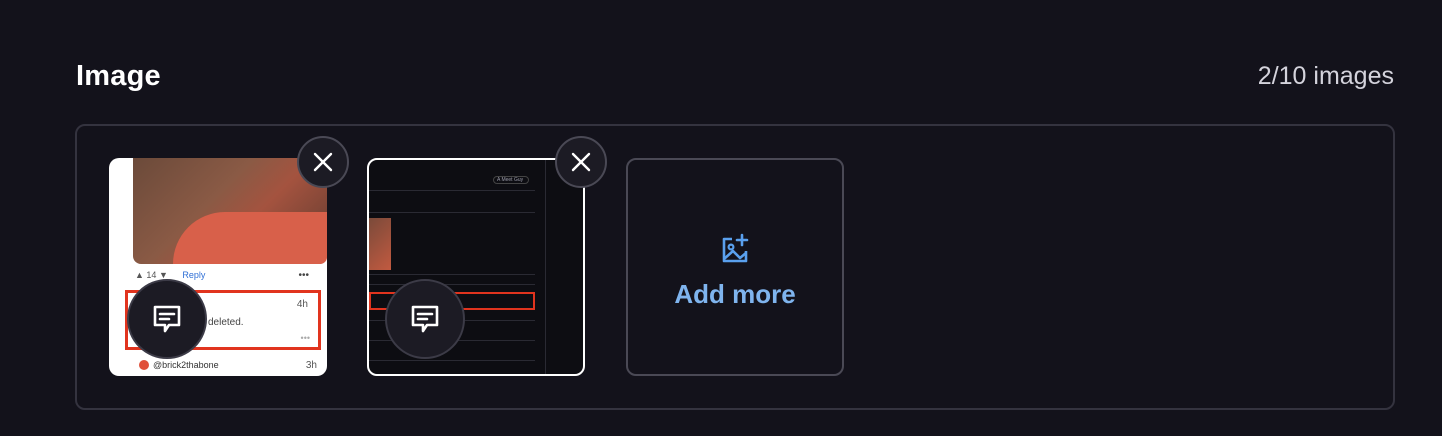 Image resolution: width=1442 pixels, height=436 pixels. I want to click on thumbnail-photo, so click(380, 244).